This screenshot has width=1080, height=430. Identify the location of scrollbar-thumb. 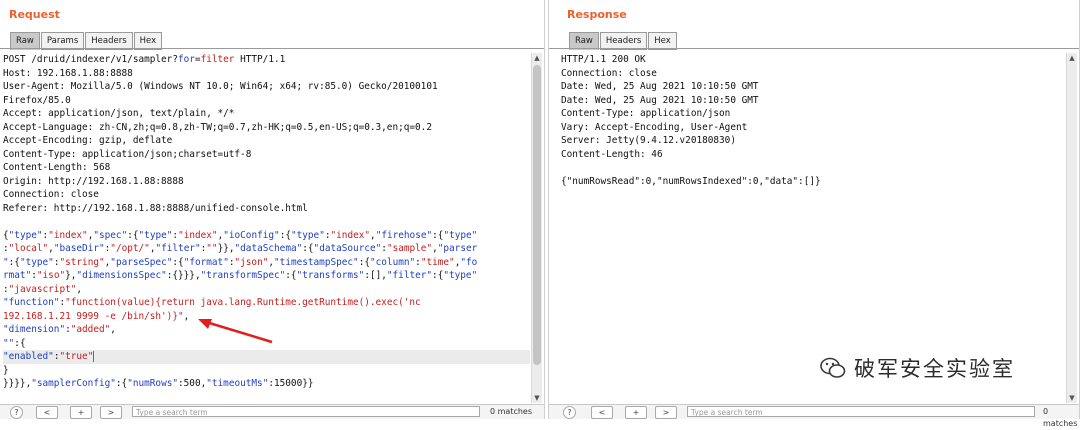
(537, 215).